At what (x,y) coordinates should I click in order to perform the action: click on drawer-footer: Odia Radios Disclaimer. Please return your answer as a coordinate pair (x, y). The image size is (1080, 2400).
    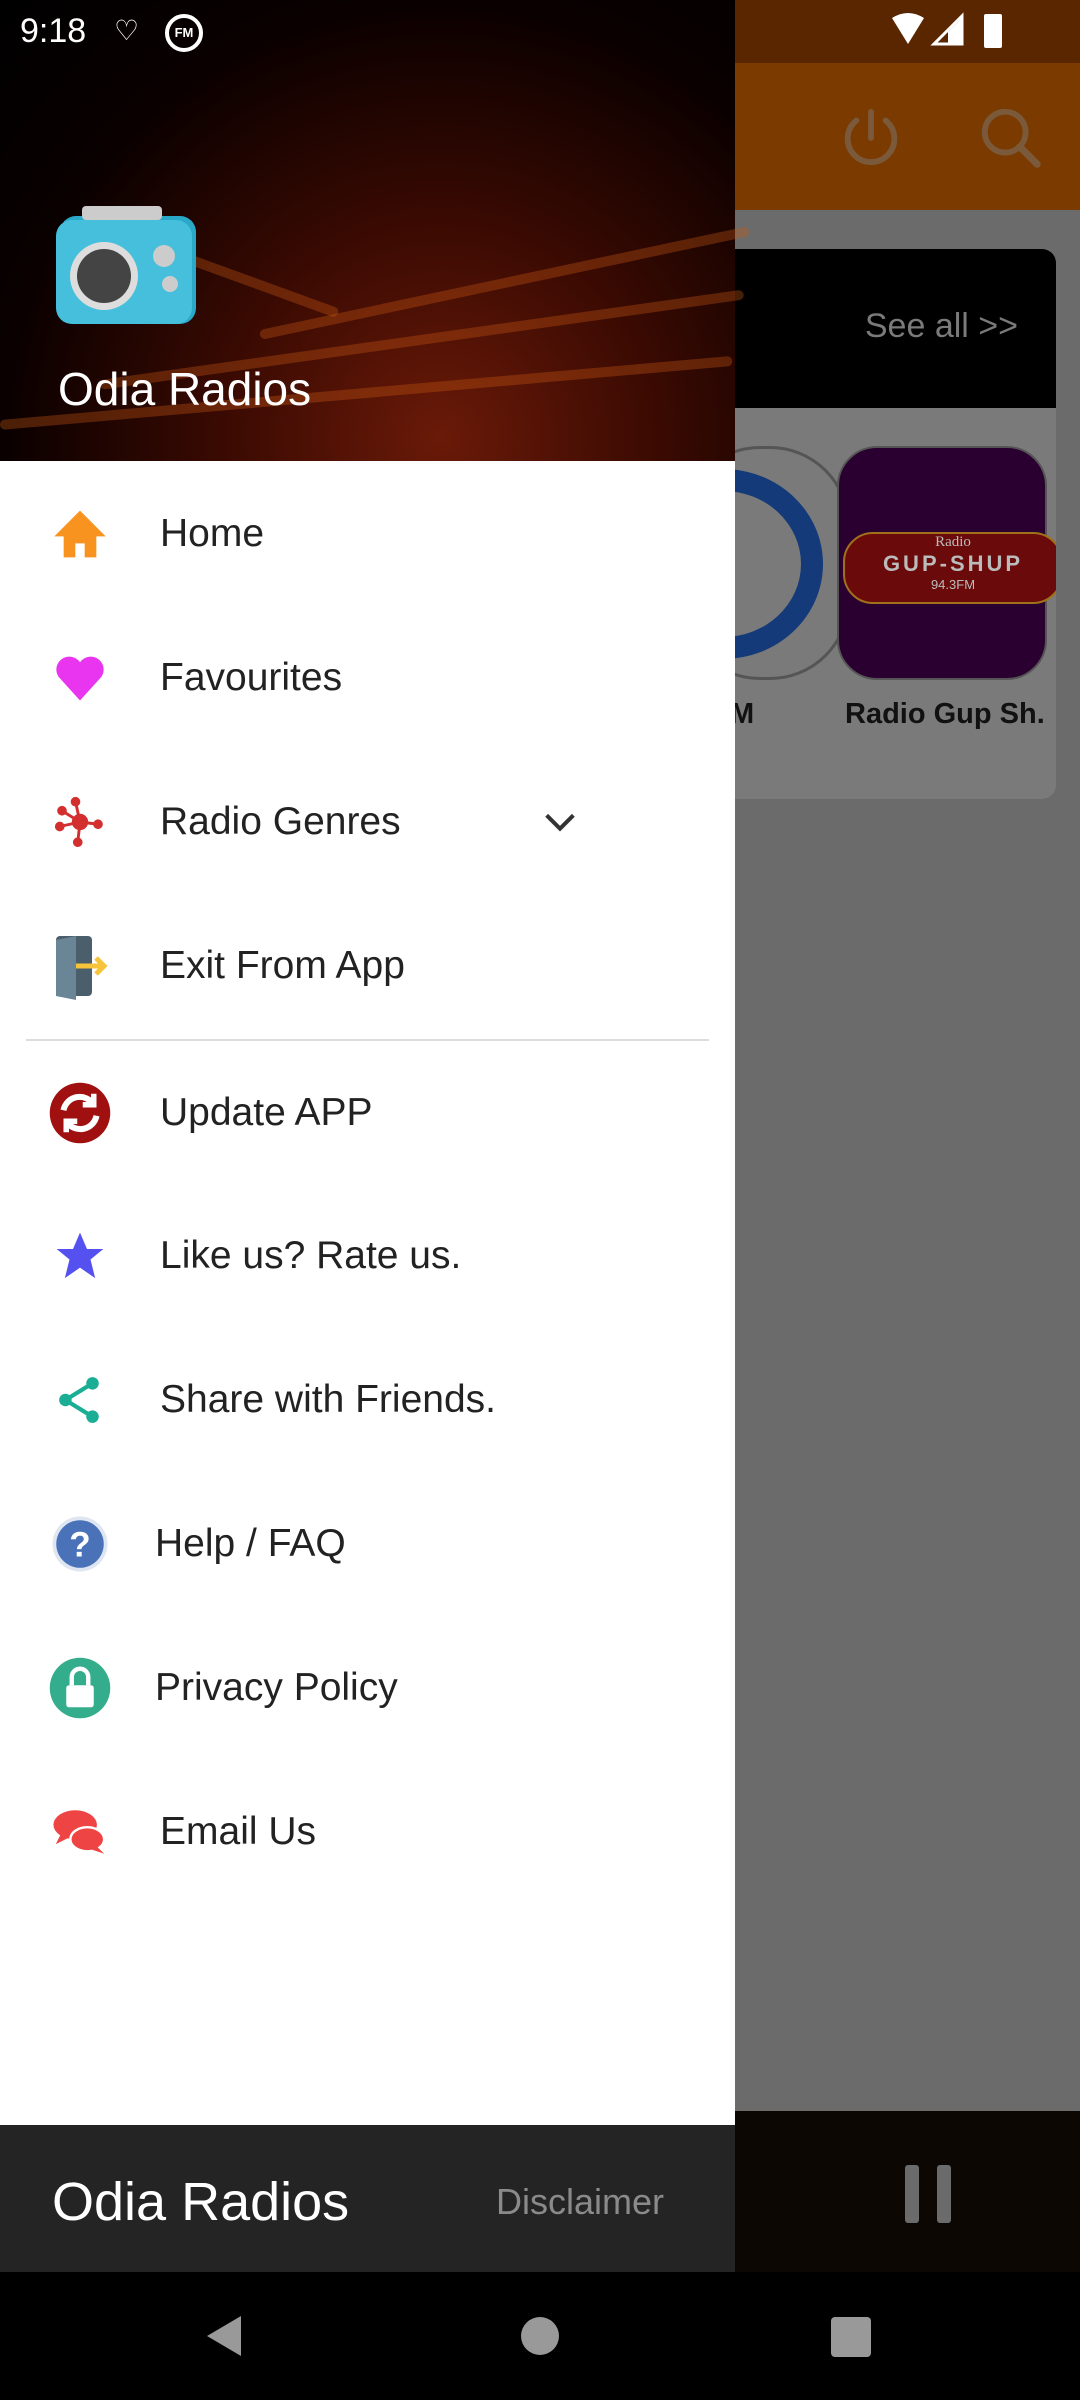
    Looking at the image, I should click on (367, 2198).